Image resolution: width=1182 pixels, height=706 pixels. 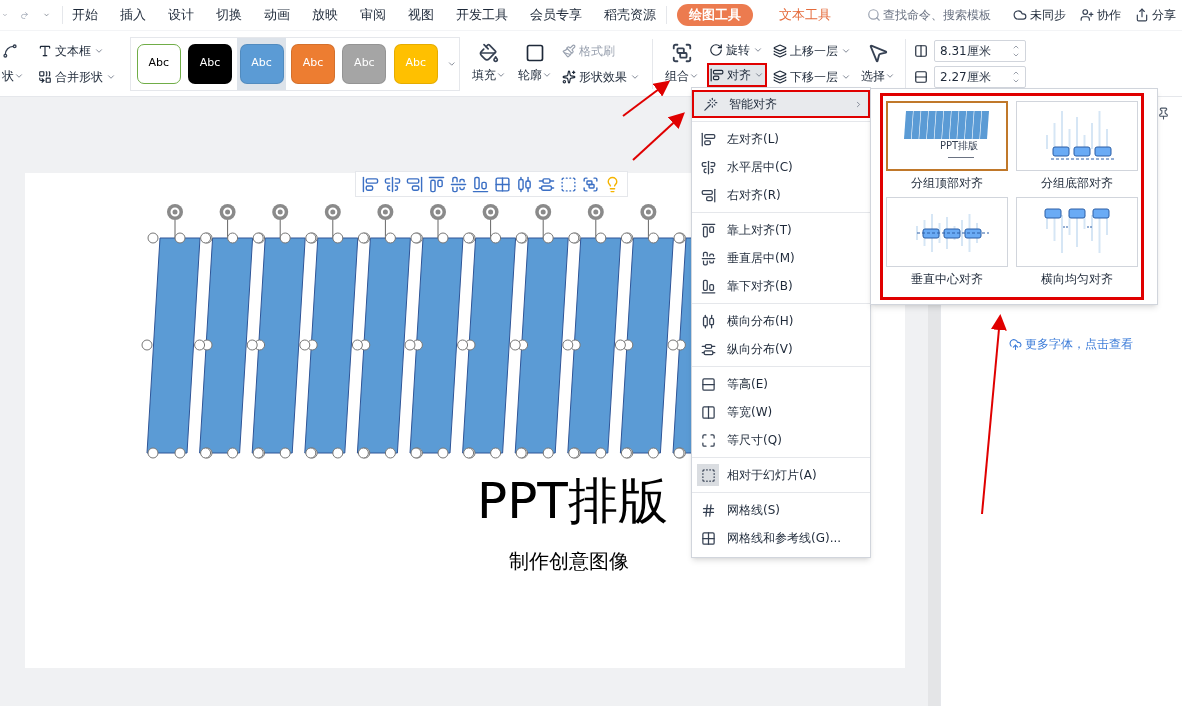 What do you see at coordinates (630, 15) in the screenshot?
I see `menu-tab: 稻壳资源` at bounding box center [630, 15].